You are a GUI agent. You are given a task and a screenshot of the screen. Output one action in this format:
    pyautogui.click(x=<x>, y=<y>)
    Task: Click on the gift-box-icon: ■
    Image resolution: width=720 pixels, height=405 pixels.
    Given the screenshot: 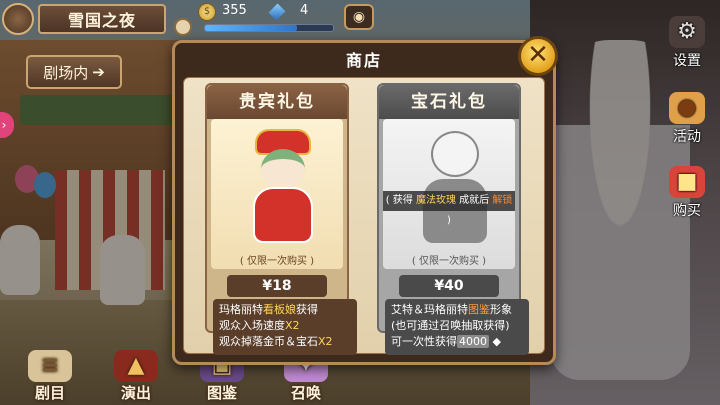 What is the action you would take?
    pyautogui.click(x=687, y=182)
    